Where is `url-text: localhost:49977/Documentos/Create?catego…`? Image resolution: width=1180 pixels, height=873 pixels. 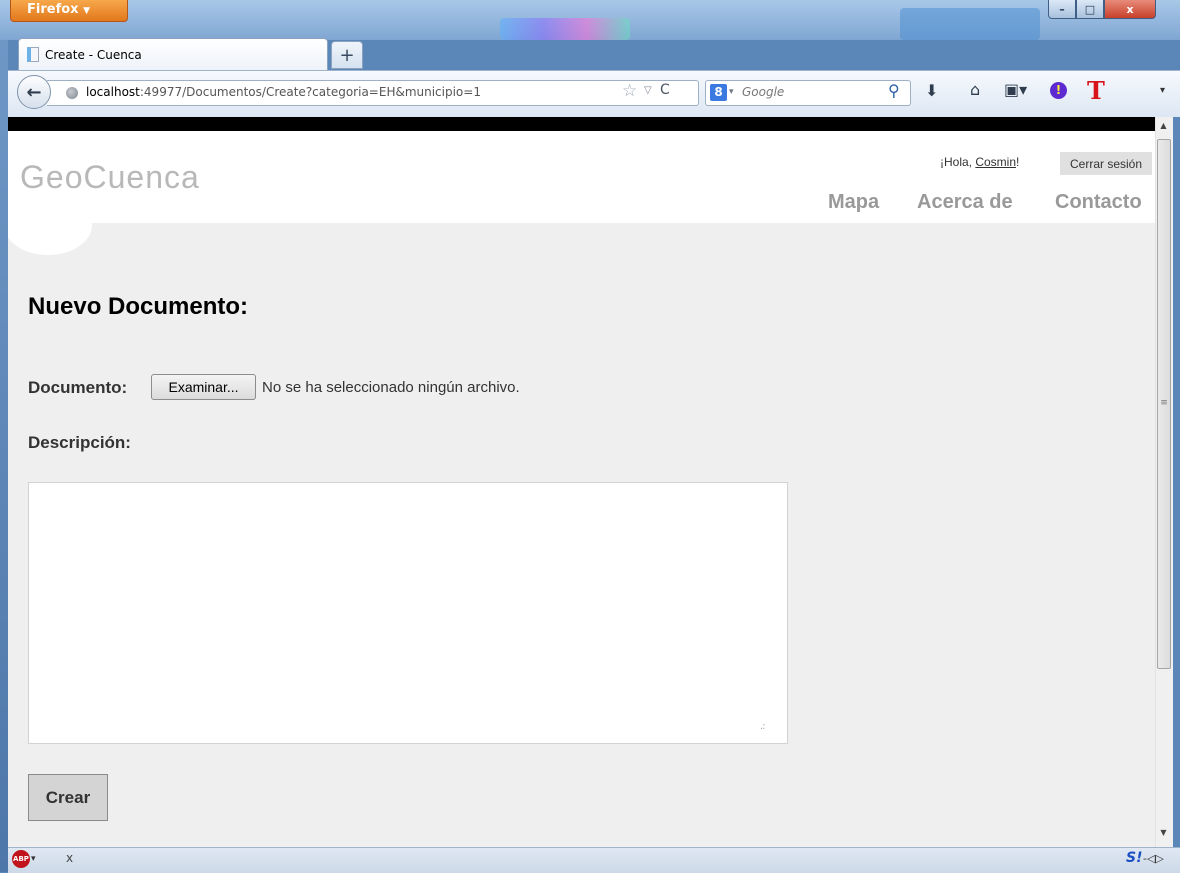 url-text: localhost:49977/Documentos/Create?catego… is located at coordinates (283, 92).